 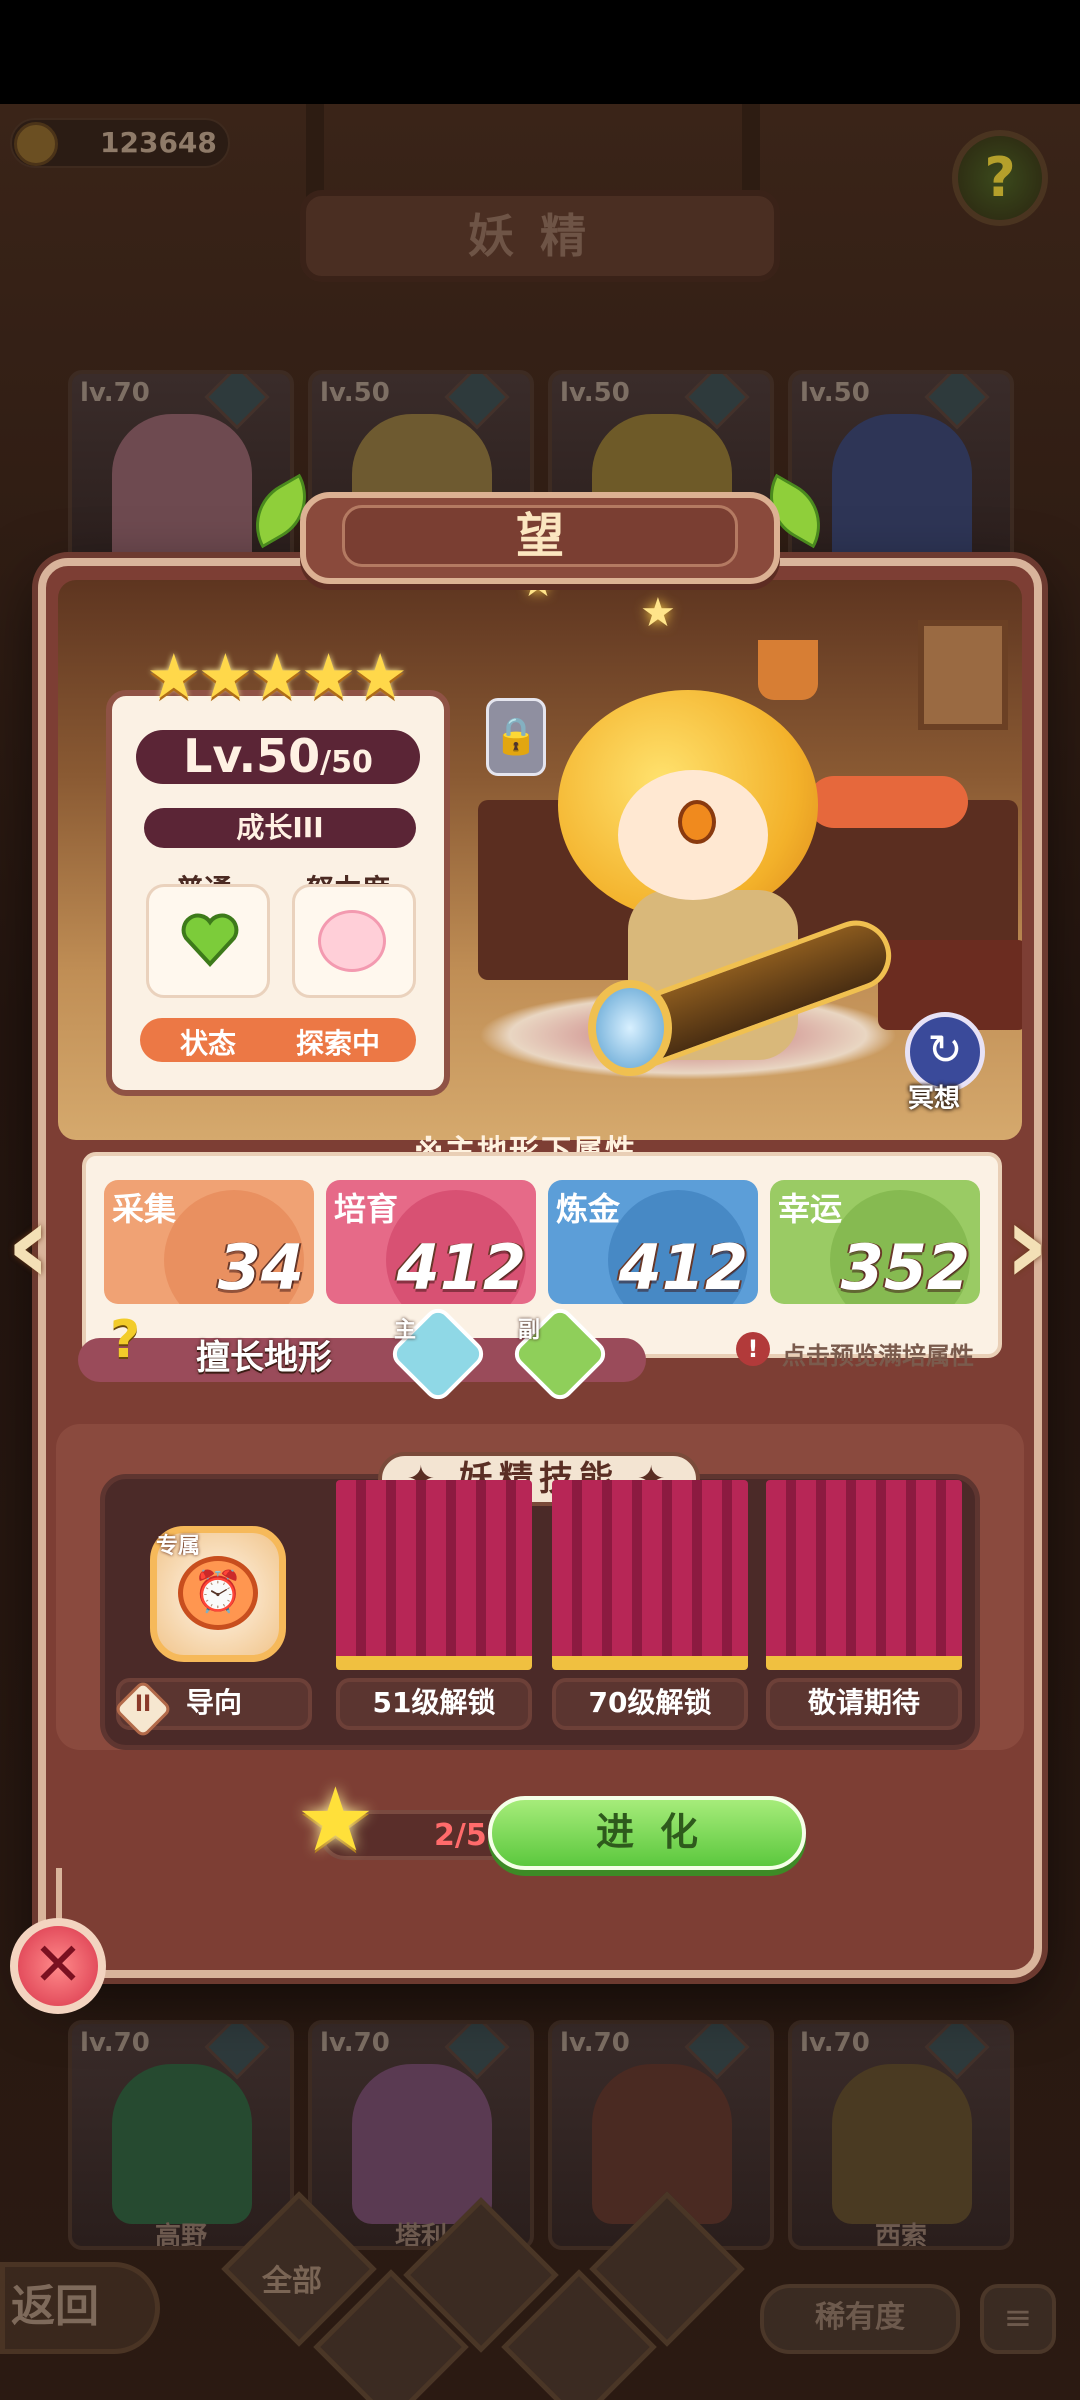 I want to click on sub-terrain-tag: 副, so click(x=529, y=1330).